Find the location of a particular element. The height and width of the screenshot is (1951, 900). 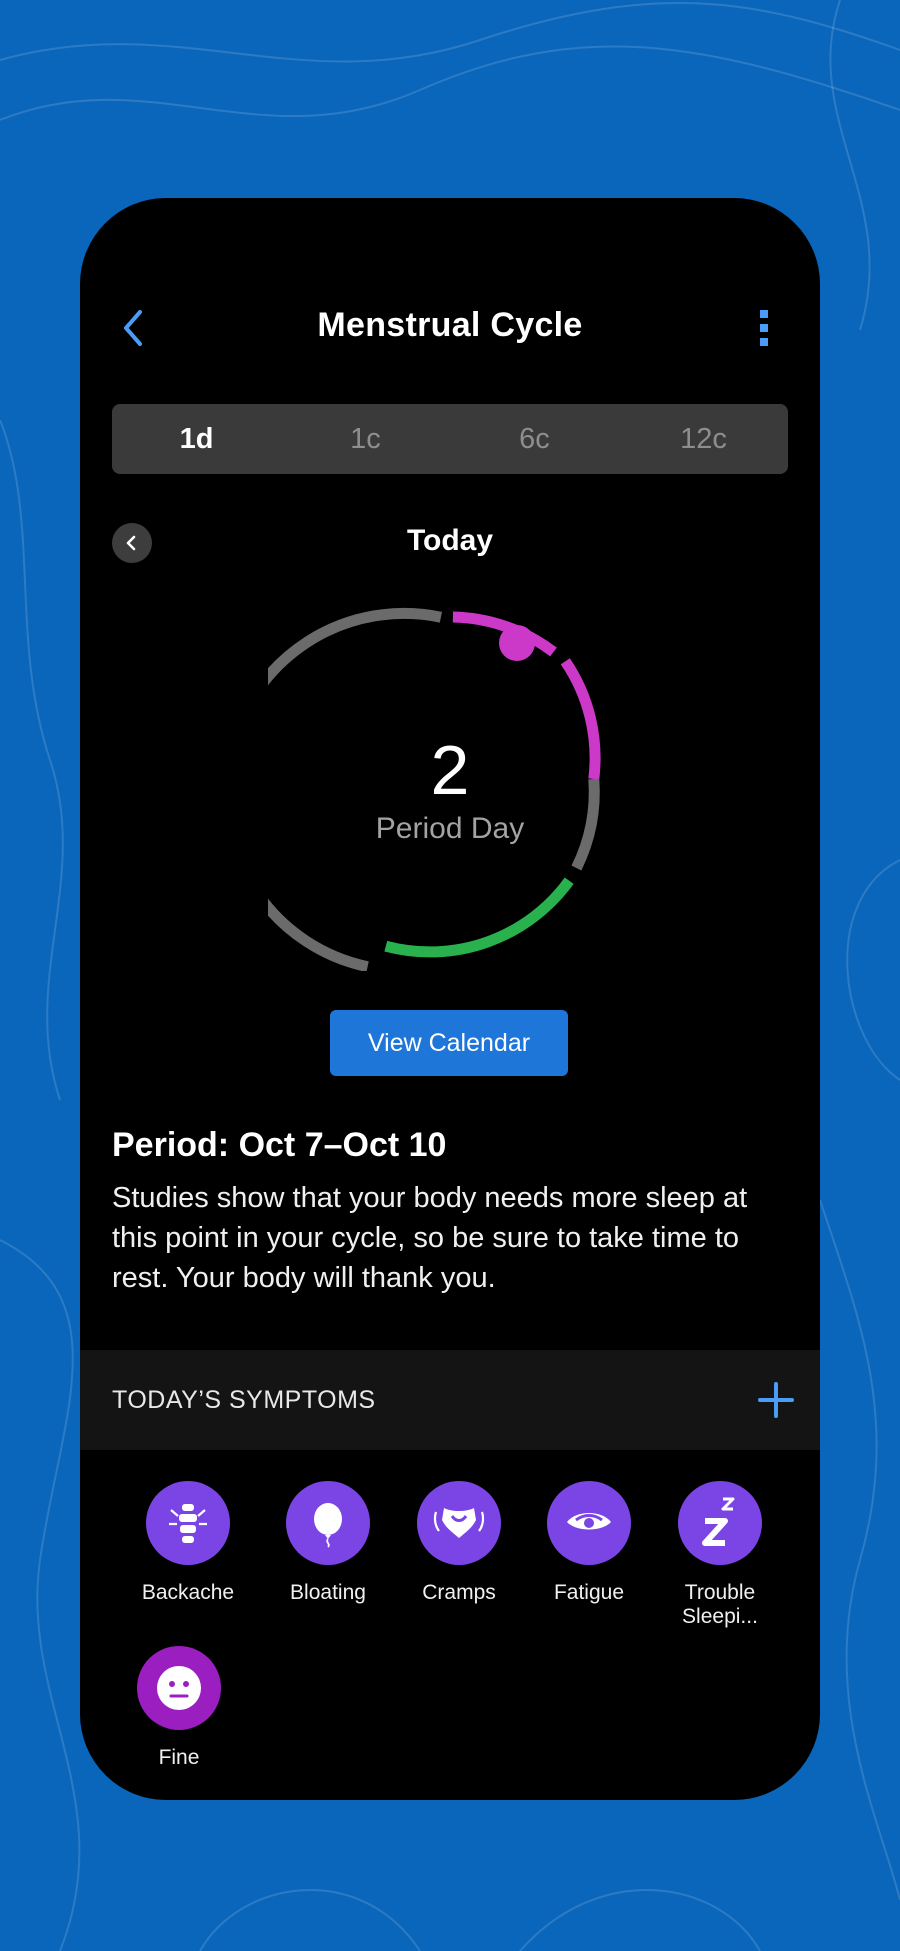

symptom-label: Backache is located at coordinates (188, 1592).